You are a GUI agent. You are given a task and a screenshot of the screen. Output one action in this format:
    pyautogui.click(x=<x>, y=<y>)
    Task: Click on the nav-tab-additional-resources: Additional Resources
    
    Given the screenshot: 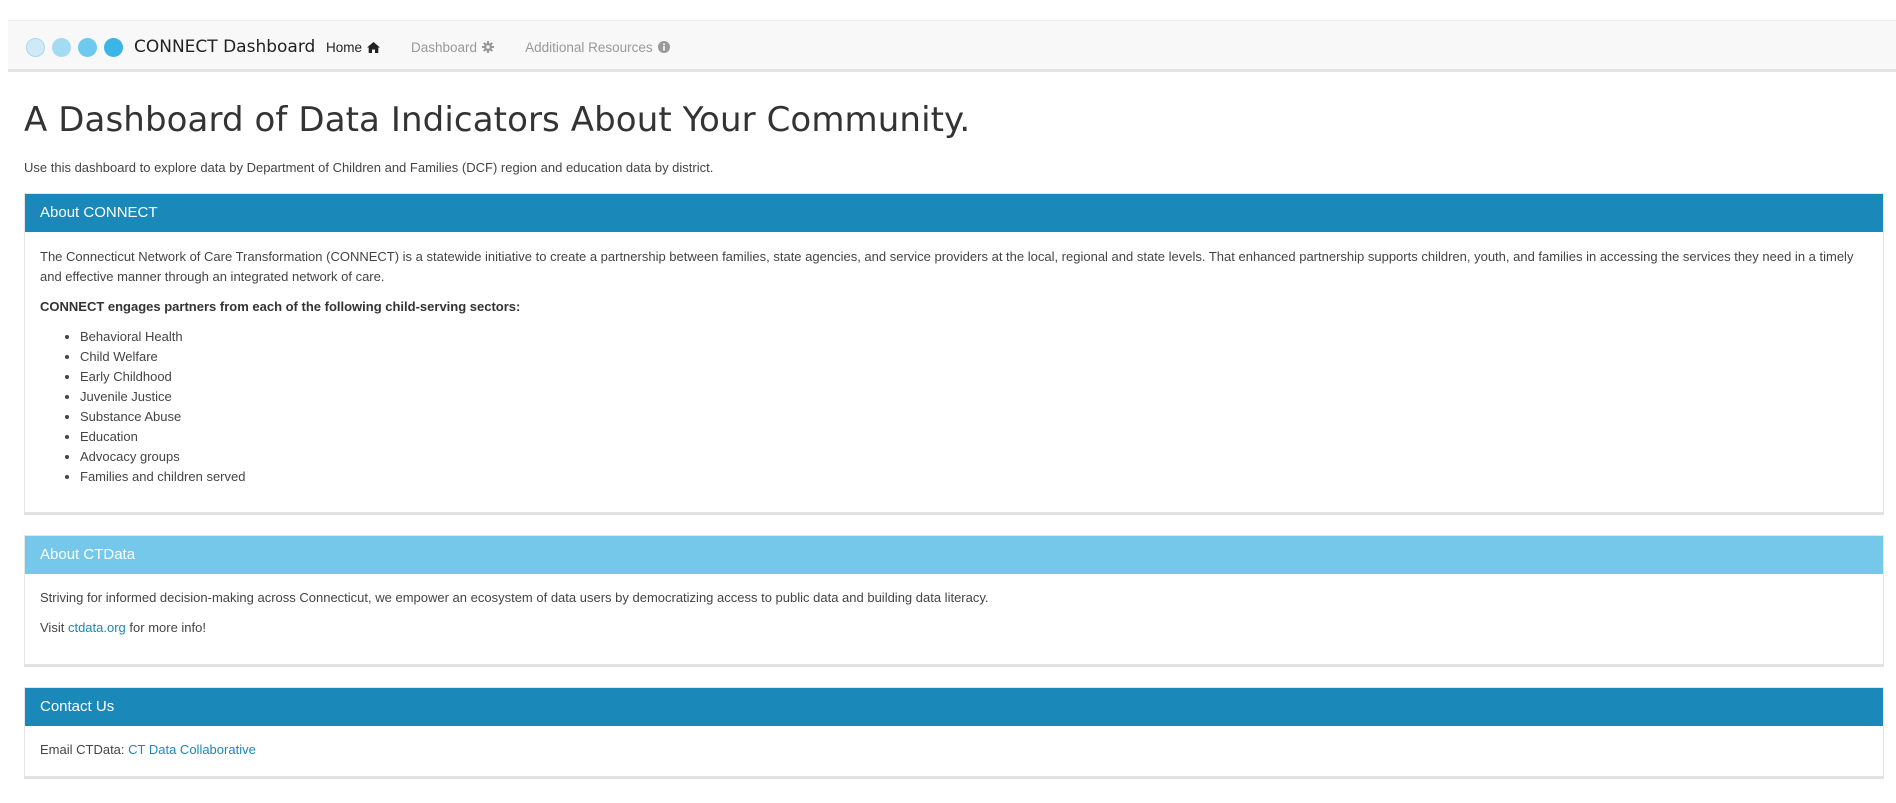 What is the action you would take?
    pyautogui.click(x=597, y=47)
    